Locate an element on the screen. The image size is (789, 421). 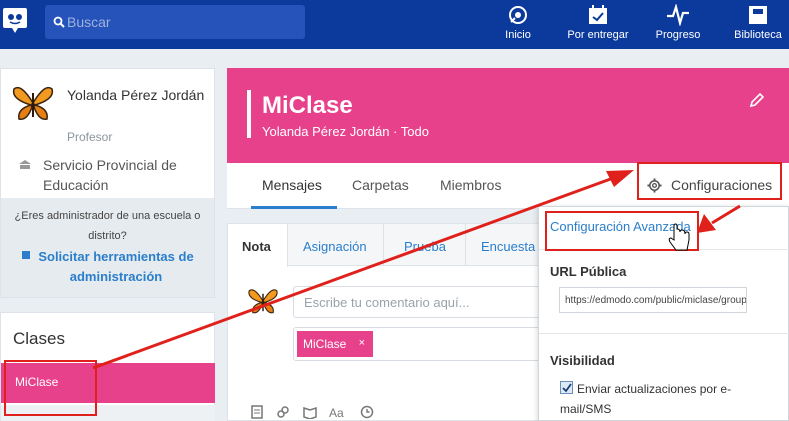
text-format-icon: Aa is located at coordinates (338, 412).